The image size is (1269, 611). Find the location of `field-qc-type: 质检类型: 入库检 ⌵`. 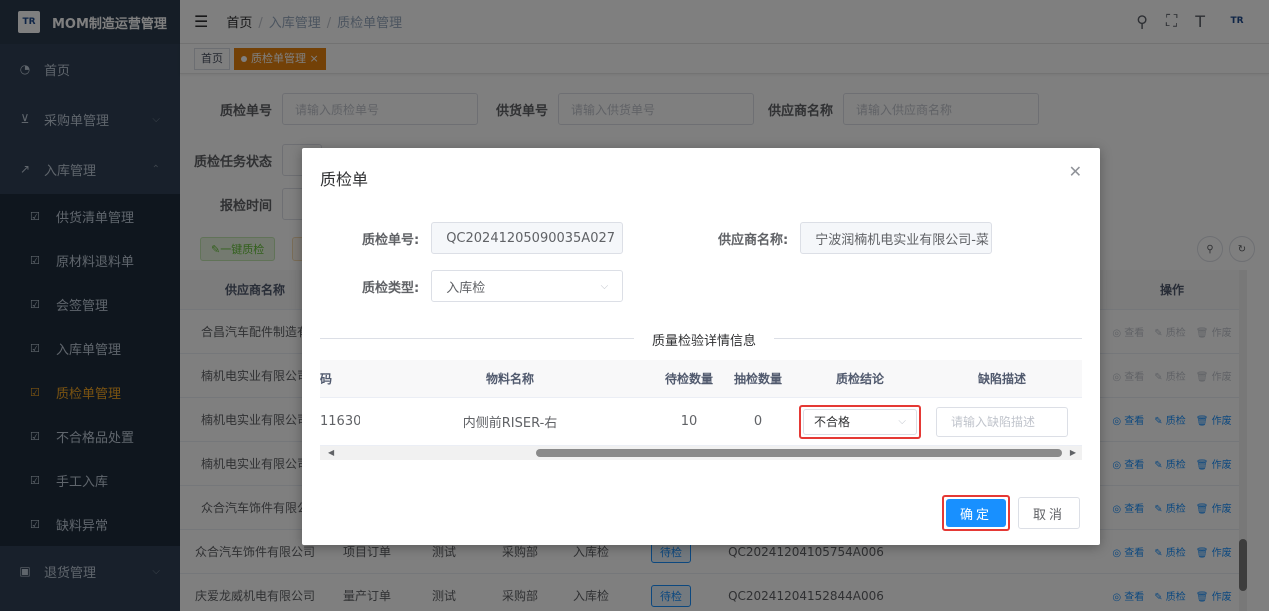

field-qc-type: 质检类型: 入库检 ⌵ is located at coordinates (493, 286).